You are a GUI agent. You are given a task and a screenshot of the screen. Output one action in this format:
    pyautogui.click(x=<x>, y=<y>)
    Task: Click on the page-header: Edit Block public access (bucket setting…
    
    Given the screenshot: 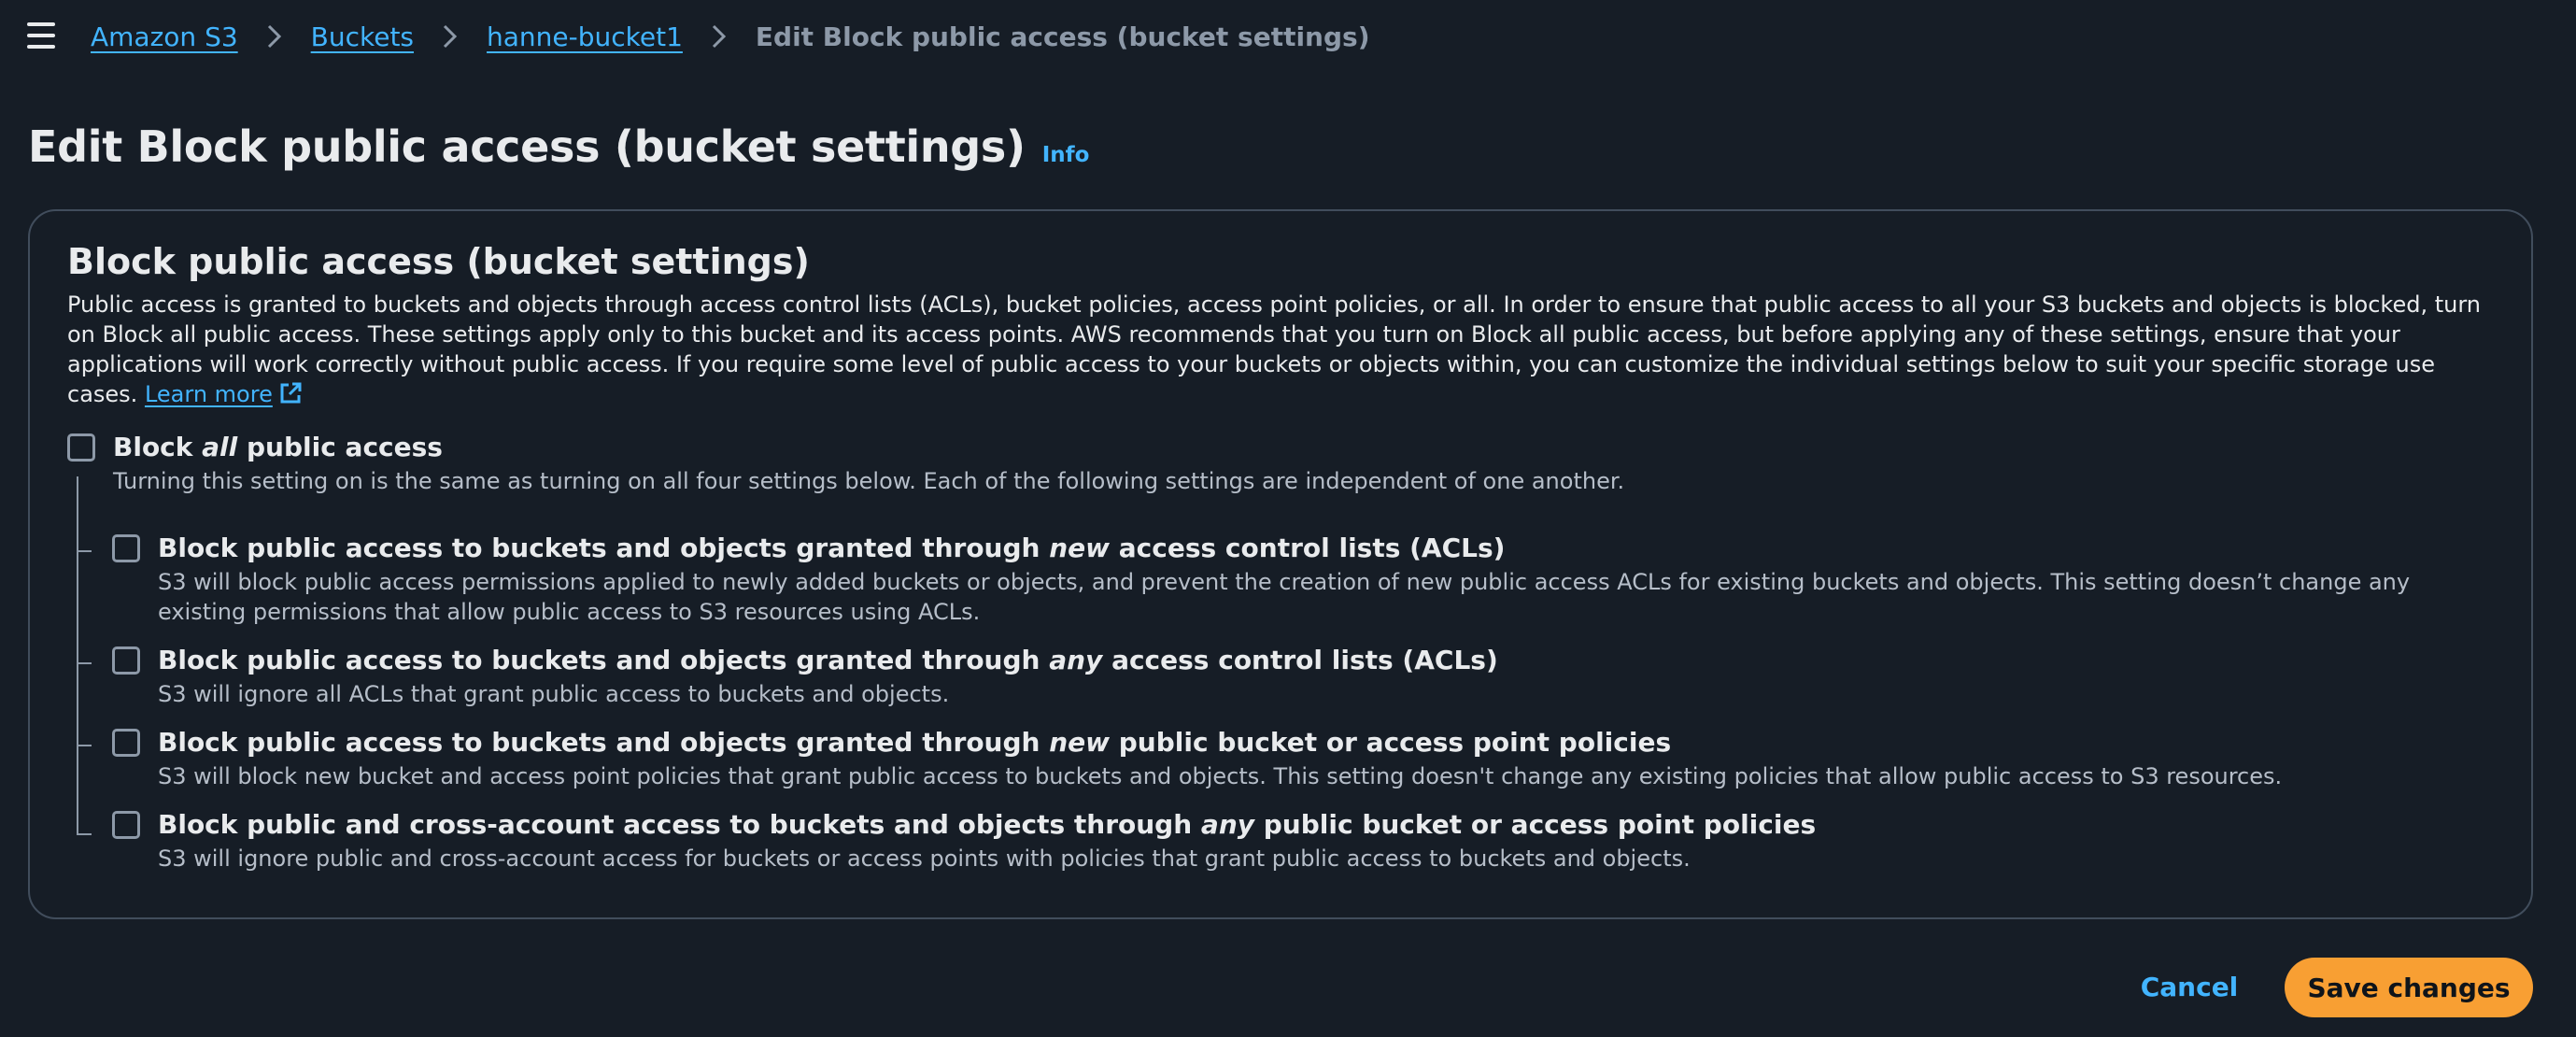 What is the action you would take?
    pyautogui.click(x=558, y=152)
    